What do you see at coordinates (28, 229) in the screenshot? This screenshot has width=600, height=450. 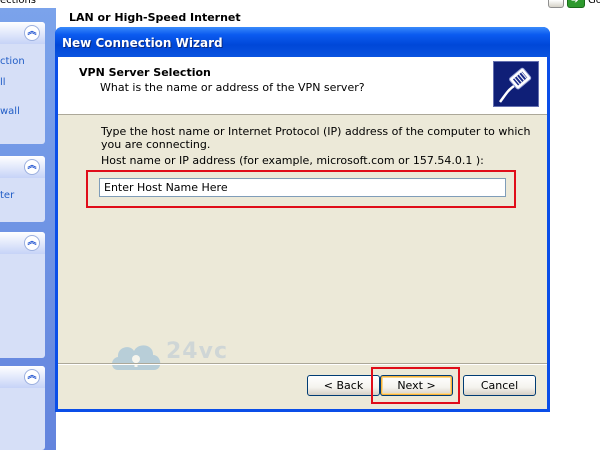 I see `task-pane: ︽ ction ll wall ︽ ter ︽ ︽` at bounding box center [28, 229].